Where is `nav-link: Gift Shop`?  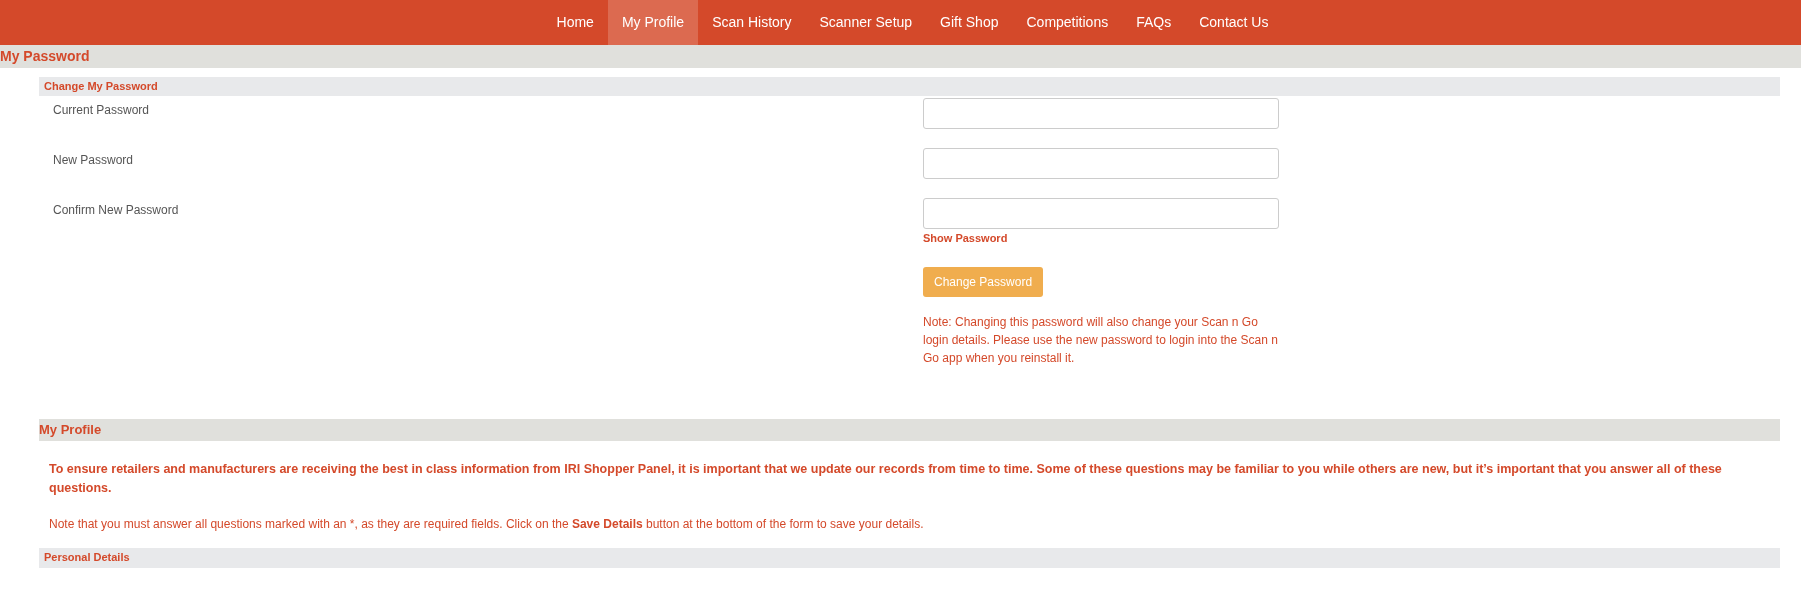
nav-link: Gift Shop is located at coordinates (969, 22).